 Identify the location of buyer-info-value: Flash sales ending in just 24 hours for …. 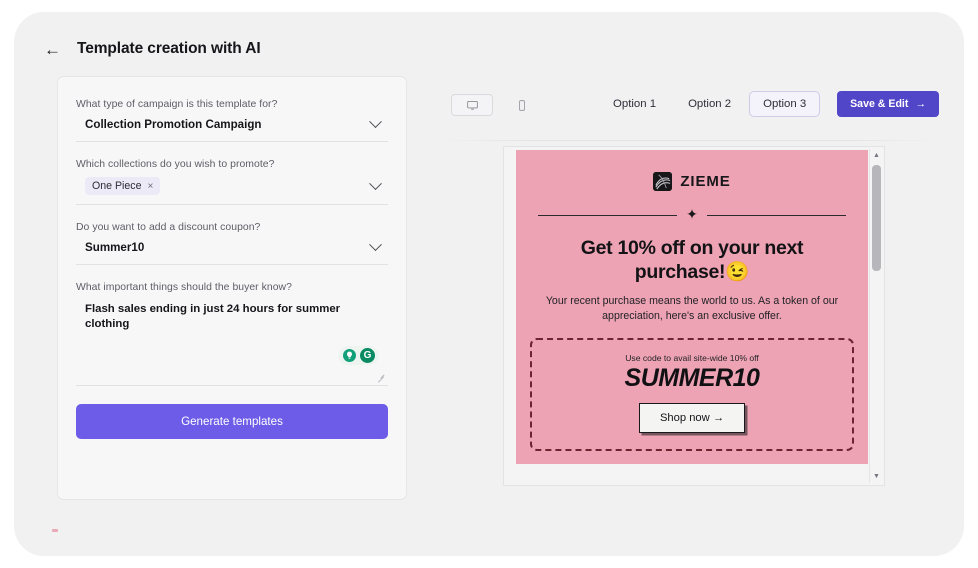
(213, 317).